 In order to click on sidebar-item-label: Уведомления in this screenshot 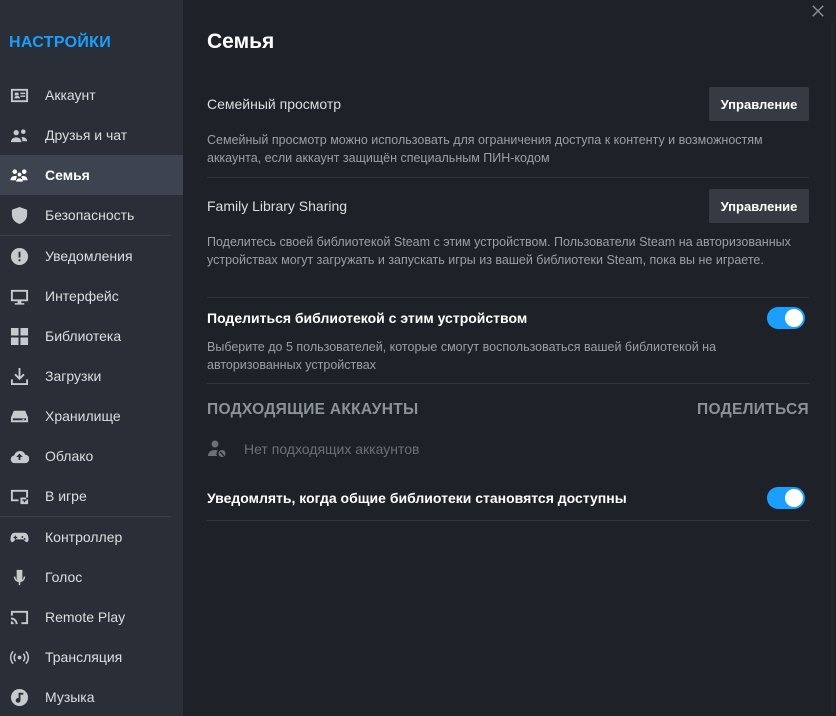, I will do `click(89, 256)`.